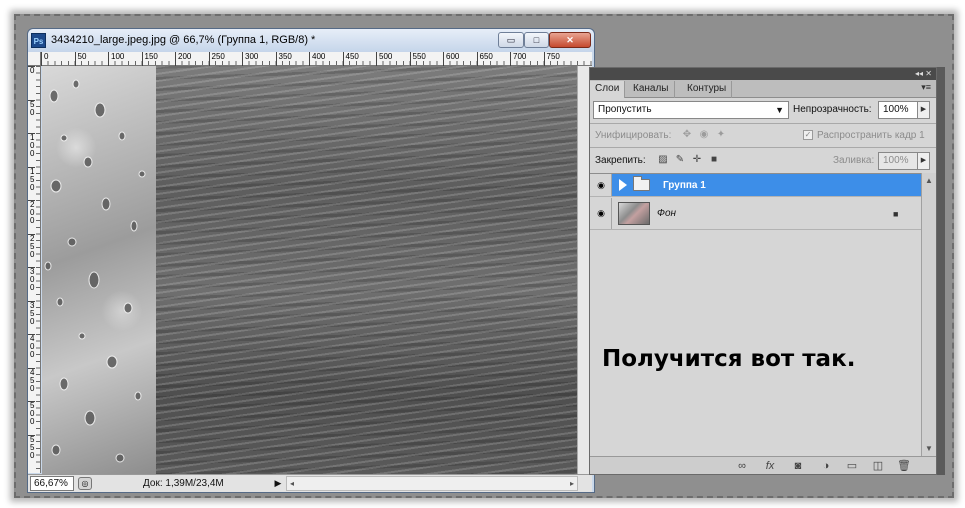 The height and width of the screenshot is (508, 965). Describe the element at coordinates (31, 246) in the screenshot. I see `ruler-v-tick: 250` at that location.